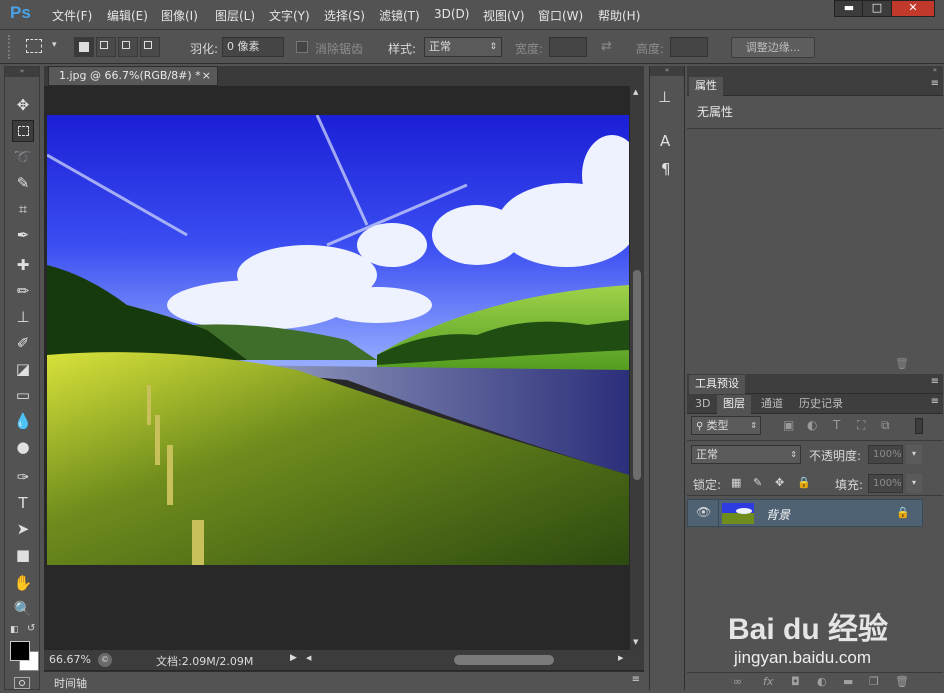 This screenshot has width=944, height=693. Describe the element at coordinates (666, 169) in the screenshot. I see `paragraph-panel-icon: ¶` at that location.